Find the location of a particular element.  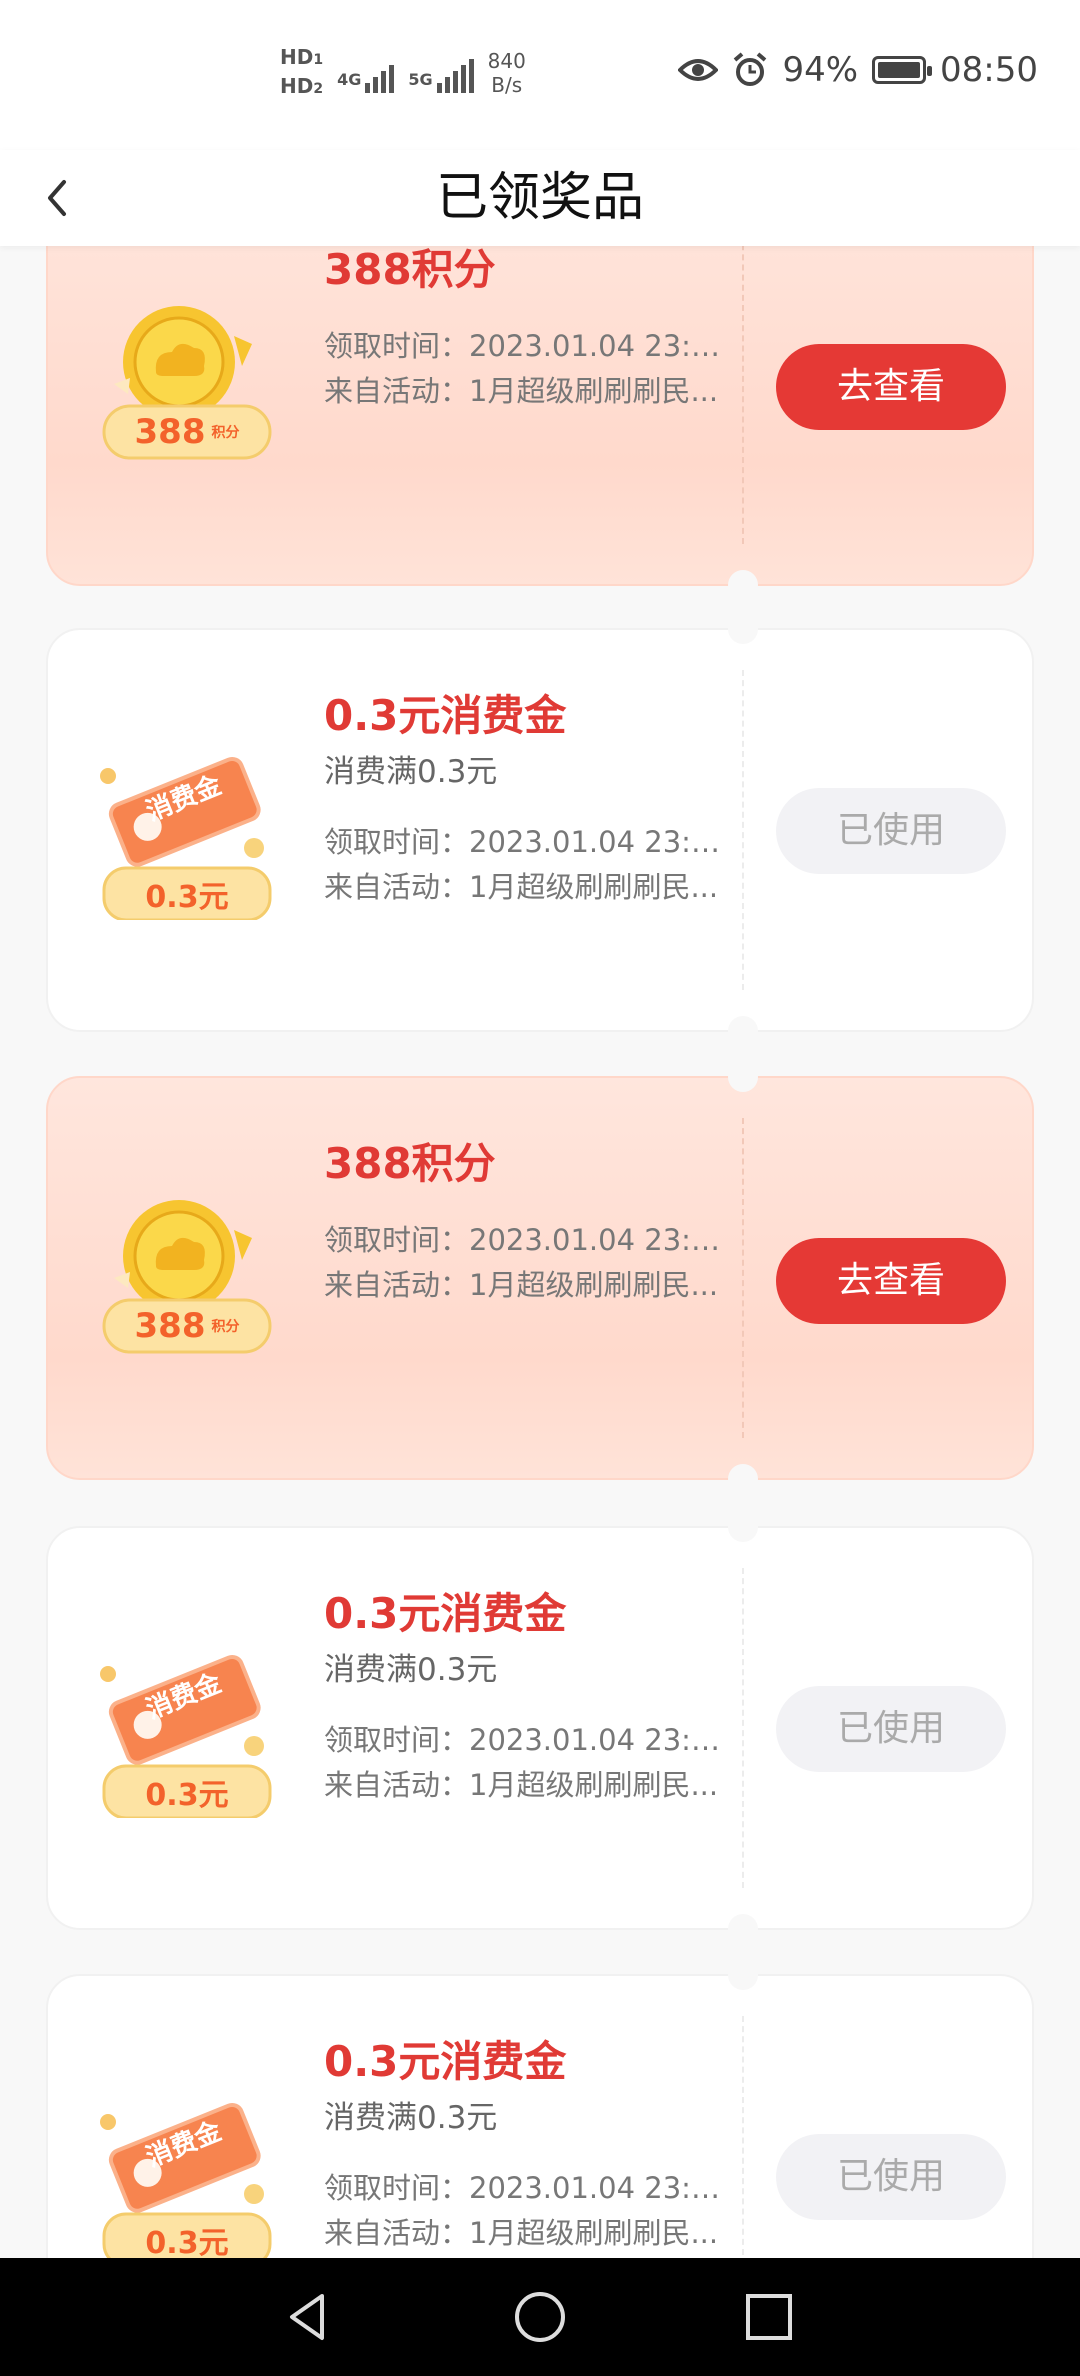

eye-icon is located at coordinates (698, 70).